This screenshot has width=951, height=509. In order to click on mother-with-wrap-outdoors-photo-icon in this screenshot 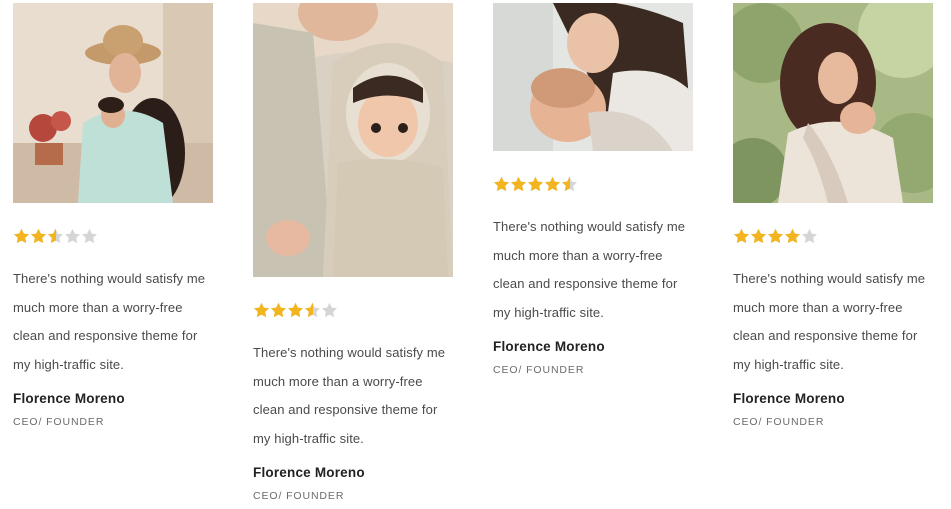, I will do `click(833, 103)`.